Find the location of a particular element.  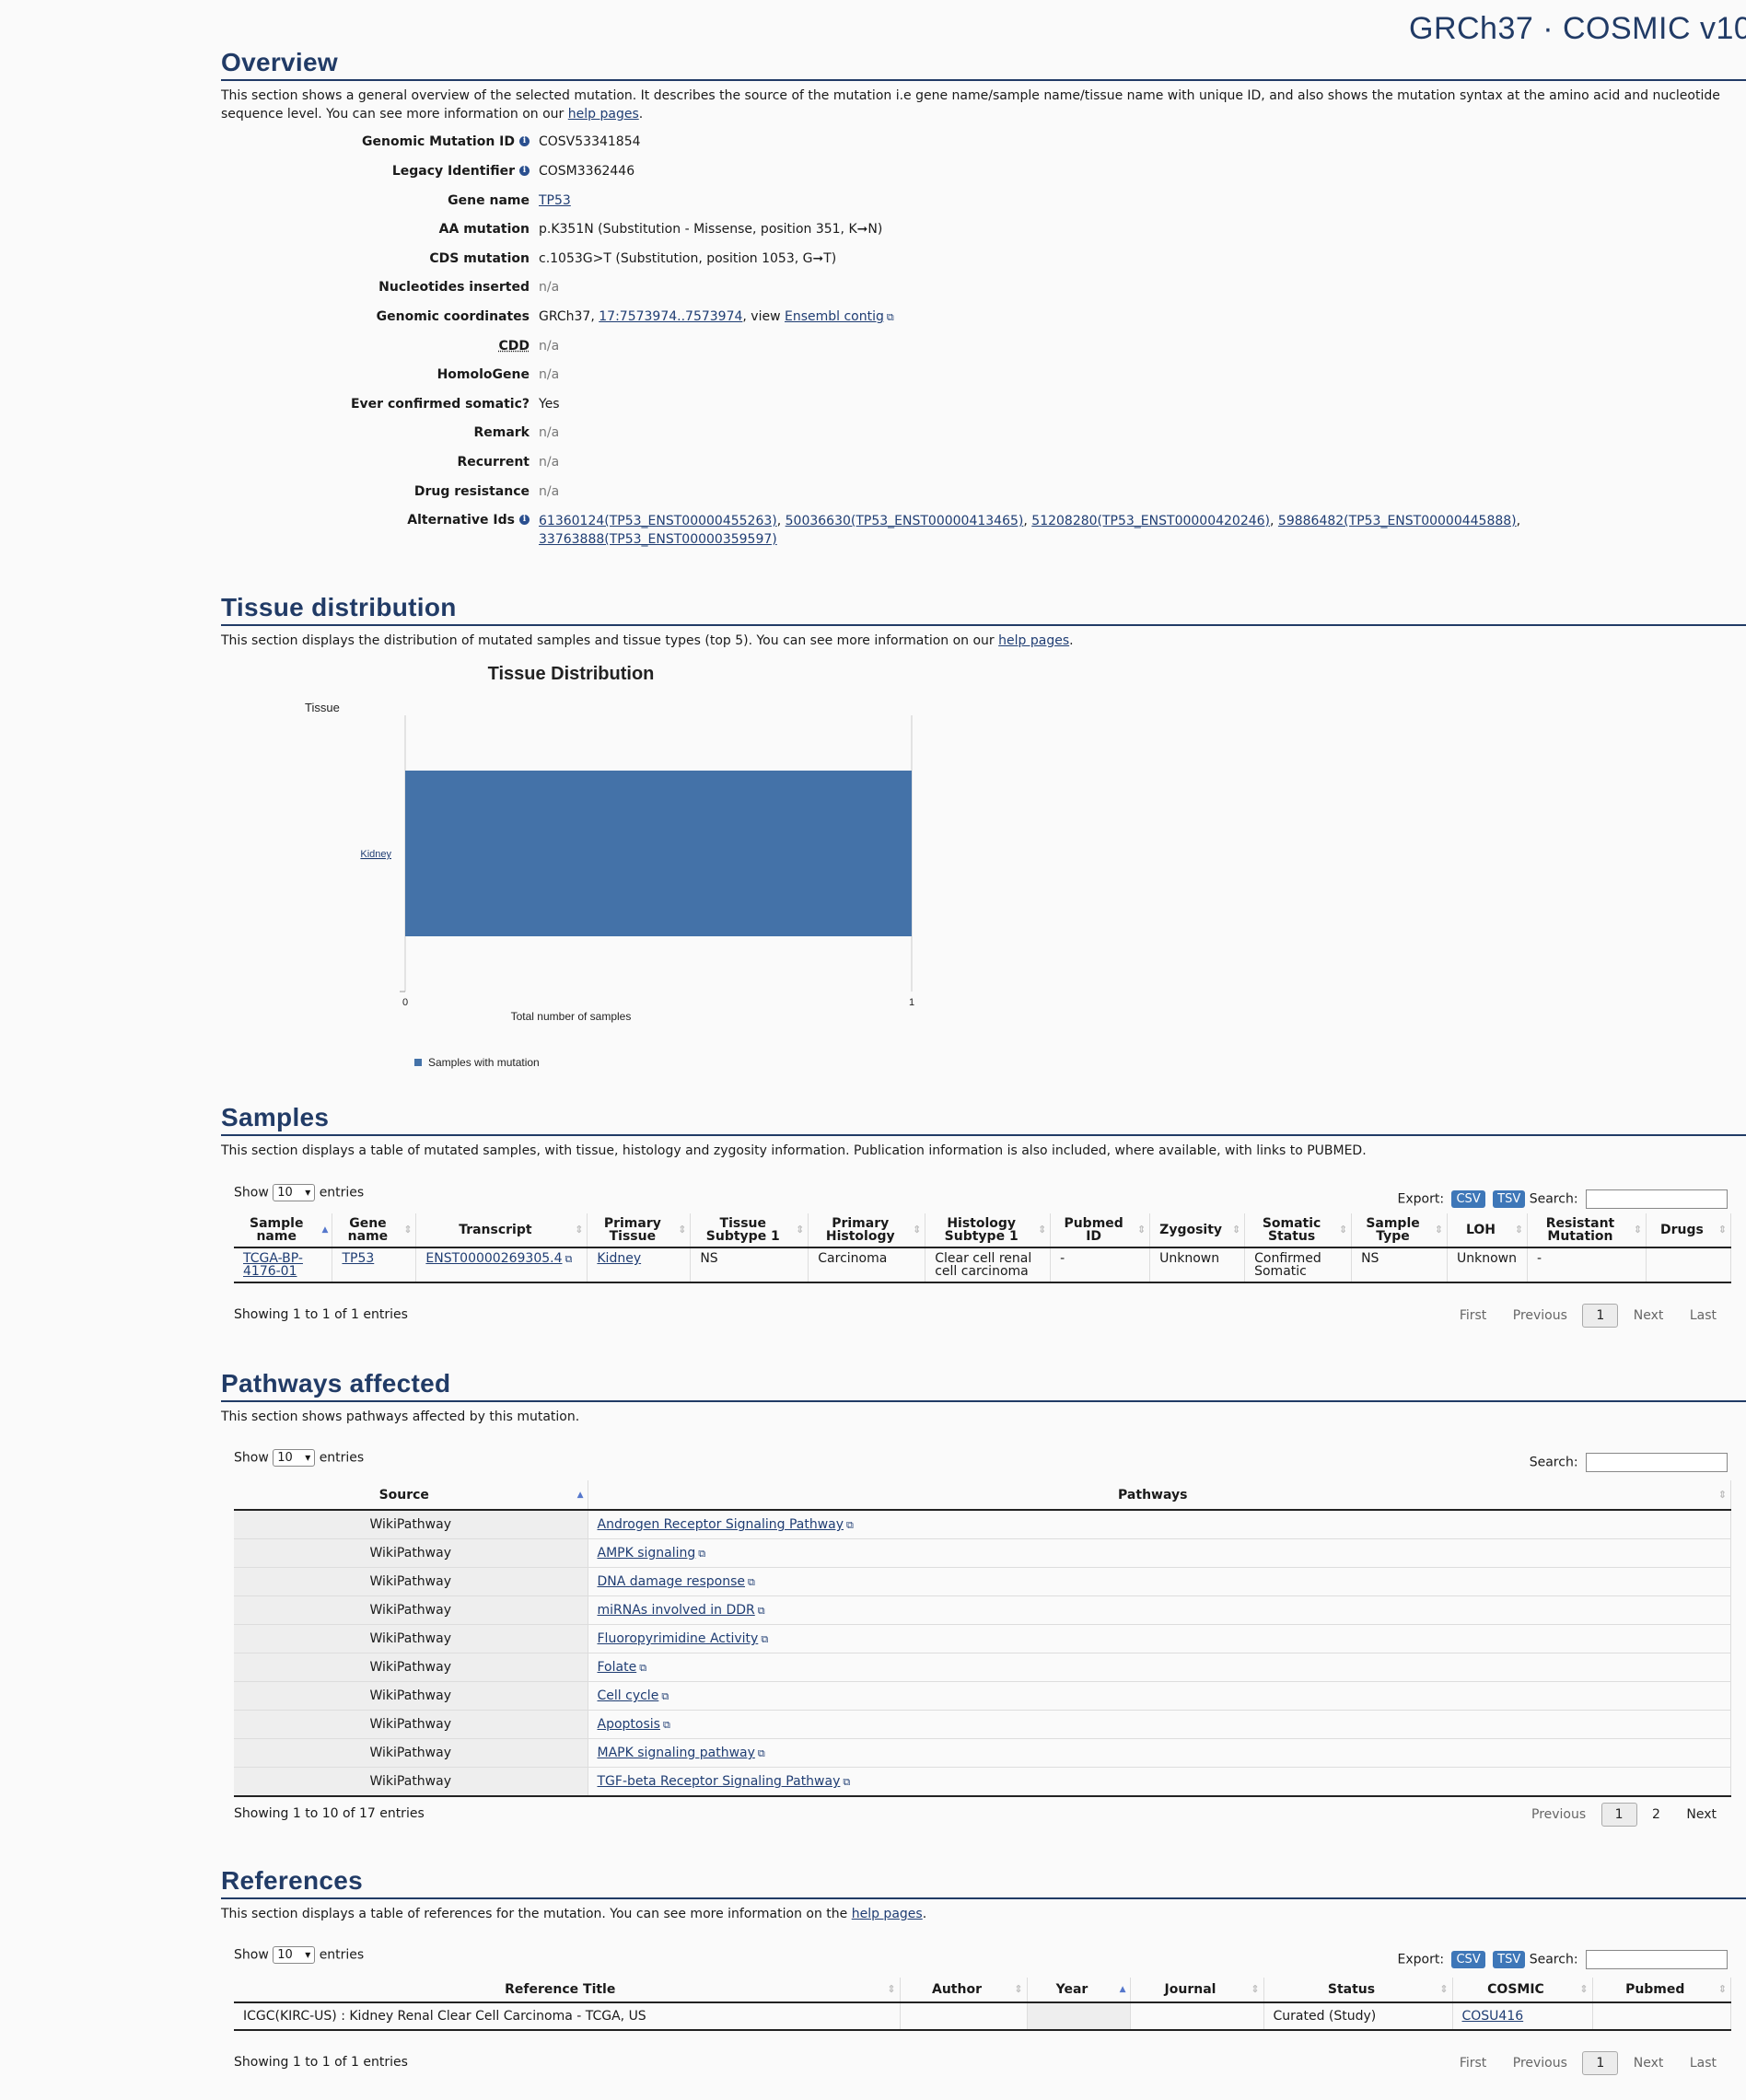

category-label-link: Kidney is located at coordinates (375, 854).